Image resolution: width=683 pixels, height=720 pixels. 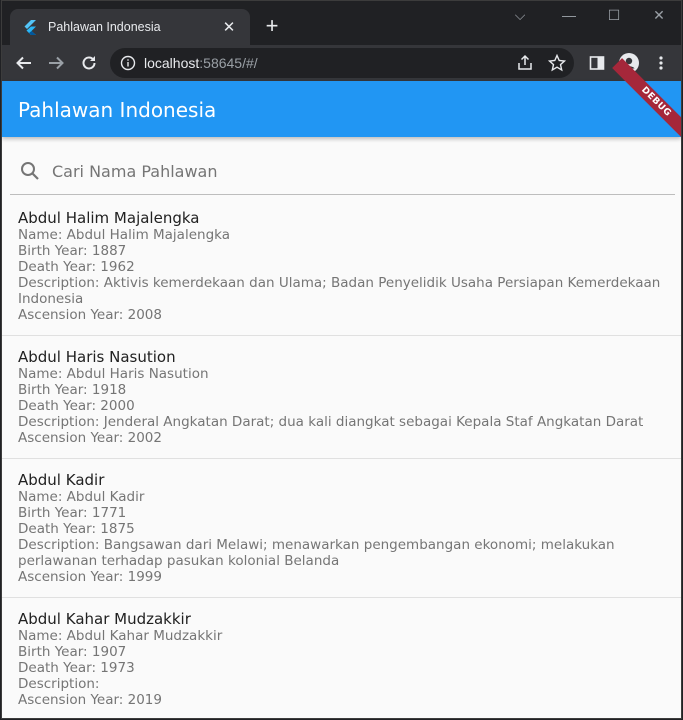 What do you see at coordinates (72, 390) in the screenshot?
I see `hero-birth-year: Birth Year: 1918` at bounding box center [72, 390].